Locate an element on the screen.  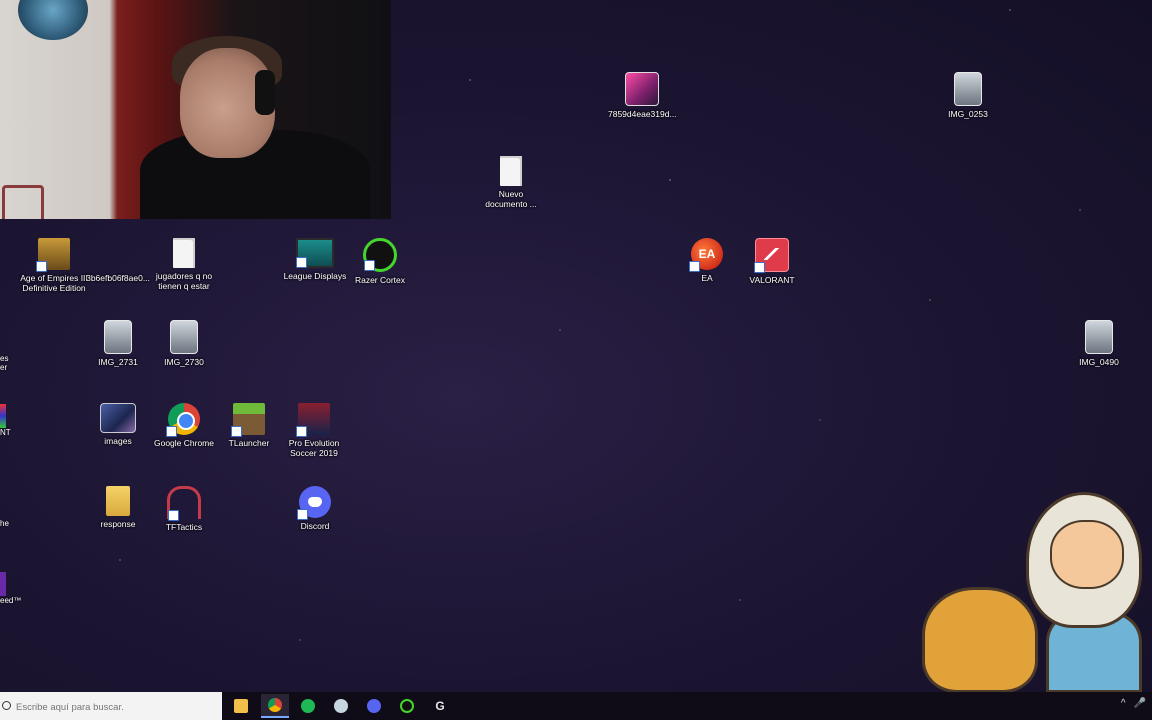
desktop-icon-jugadores: jugadores q no tienen q estar is located at coordinates (184, 264).